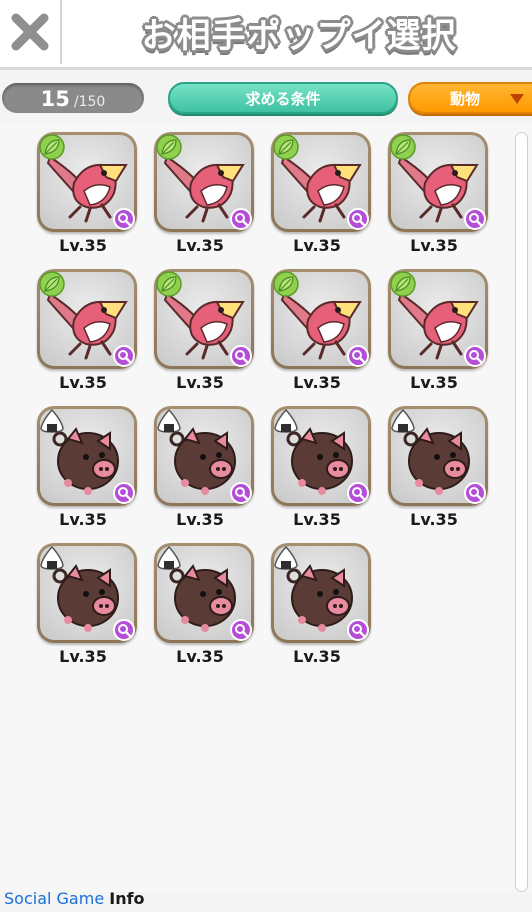 The width and height of the screenshot is (532, 912). I want to click on scrollbar, so click(521, 512).